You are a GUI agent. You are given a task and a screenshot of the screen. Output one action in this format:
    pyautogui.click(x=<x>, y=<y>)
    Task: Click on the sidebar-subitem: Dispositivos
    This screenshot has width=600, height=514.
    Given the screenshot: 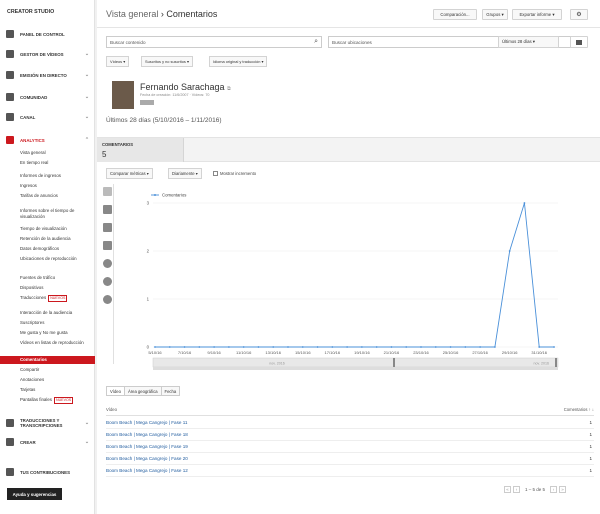 What is the action you would take?
    pyautogui.click(x=57, y=288)
    